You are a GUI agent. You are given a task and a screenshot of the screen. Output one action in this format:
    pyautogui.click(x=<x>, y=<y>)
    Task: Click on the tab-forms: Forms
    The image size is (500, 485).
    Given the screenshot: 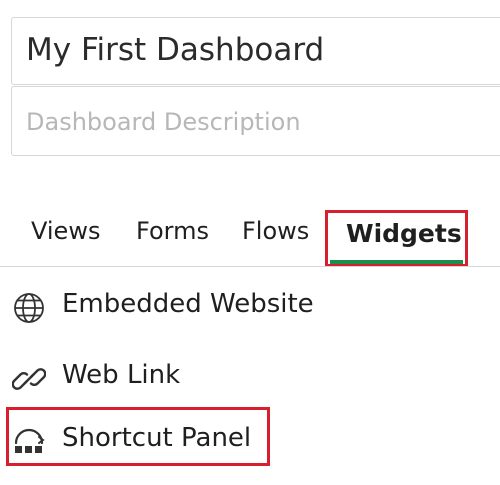 What is the action you would take?
    pyautogui.click(x=172, y=231)
    